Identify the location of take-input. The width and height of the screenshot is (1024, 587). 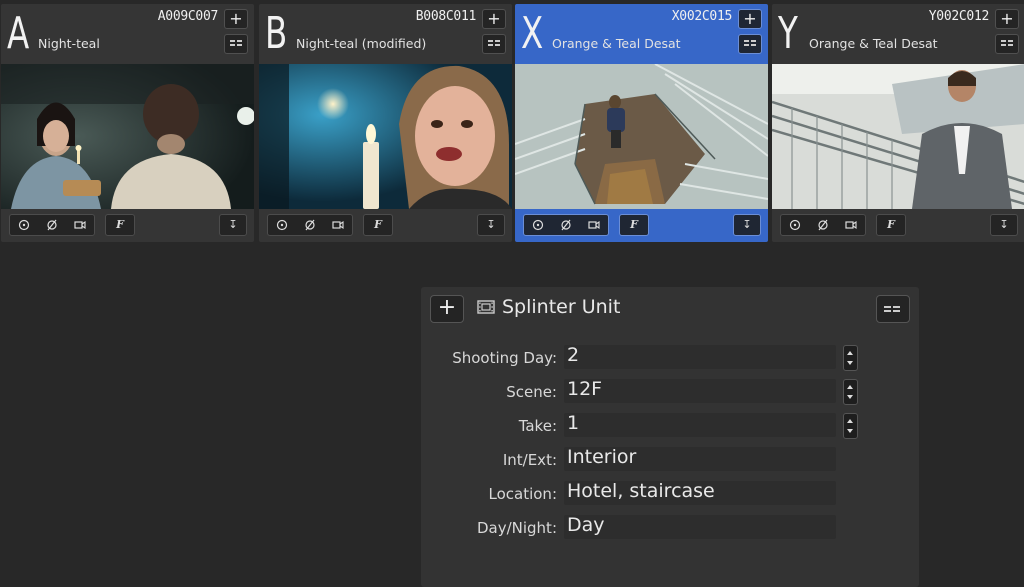
(700, 425).